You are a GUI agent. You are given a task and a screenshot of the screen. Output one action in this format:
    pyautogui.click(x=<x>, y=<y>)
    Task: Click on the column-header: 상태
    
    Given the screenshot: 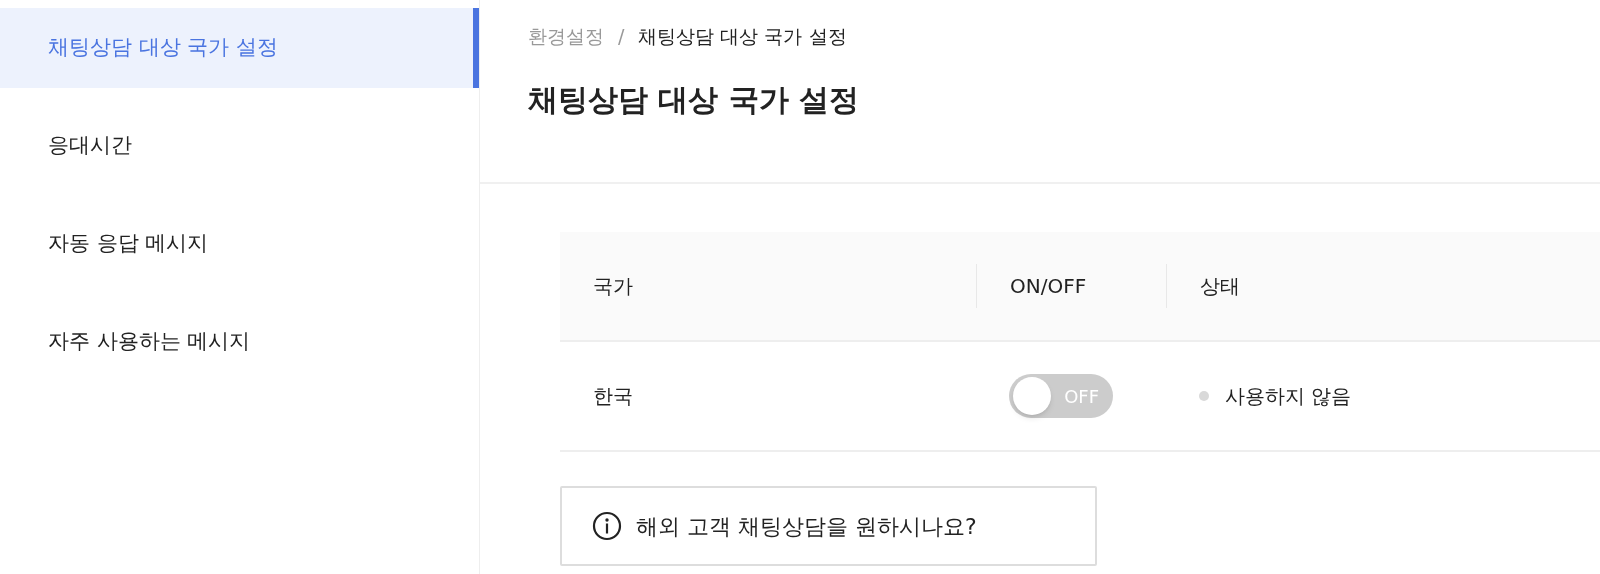 What is the action you would take?
    pyautogui.click(x=1220, y=286)
    